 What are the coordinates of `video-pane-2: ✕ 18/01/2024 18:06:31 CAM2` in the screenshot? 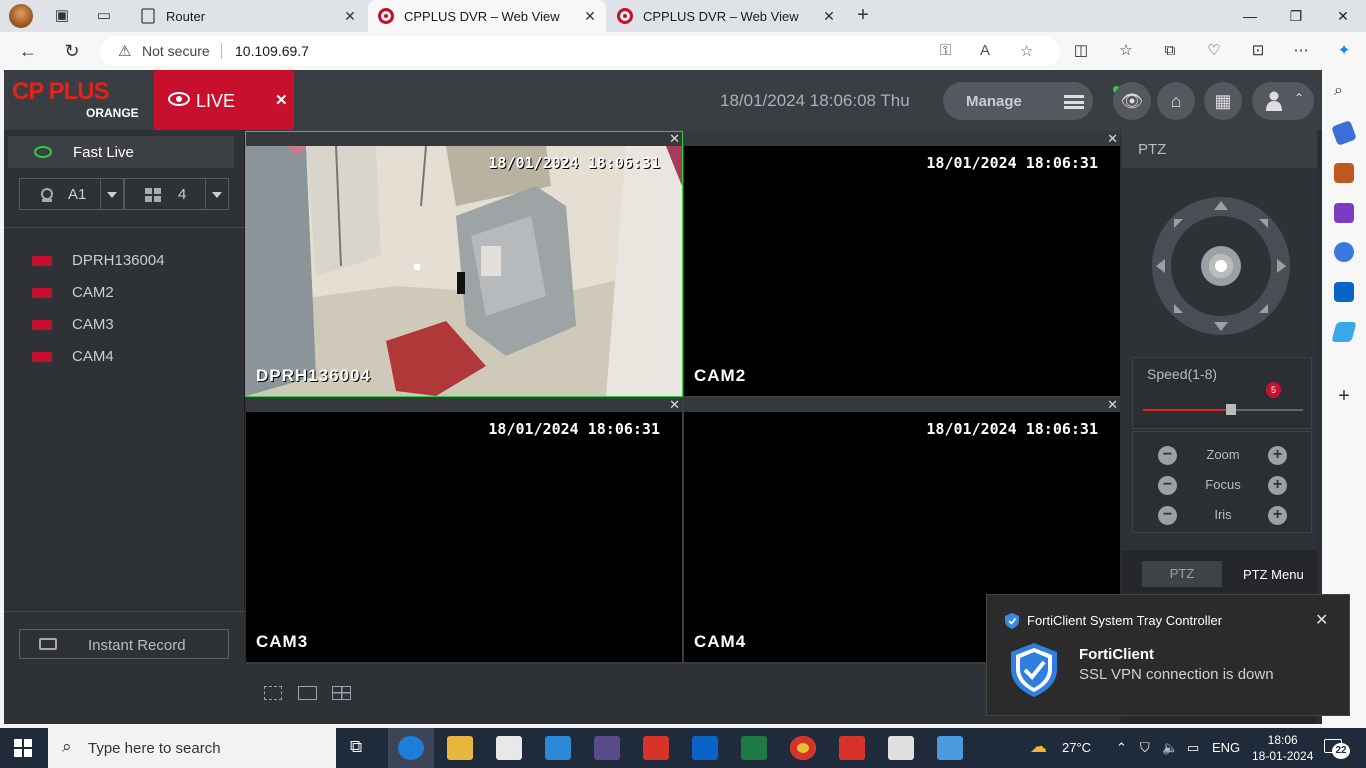 It's located at (902, 263).